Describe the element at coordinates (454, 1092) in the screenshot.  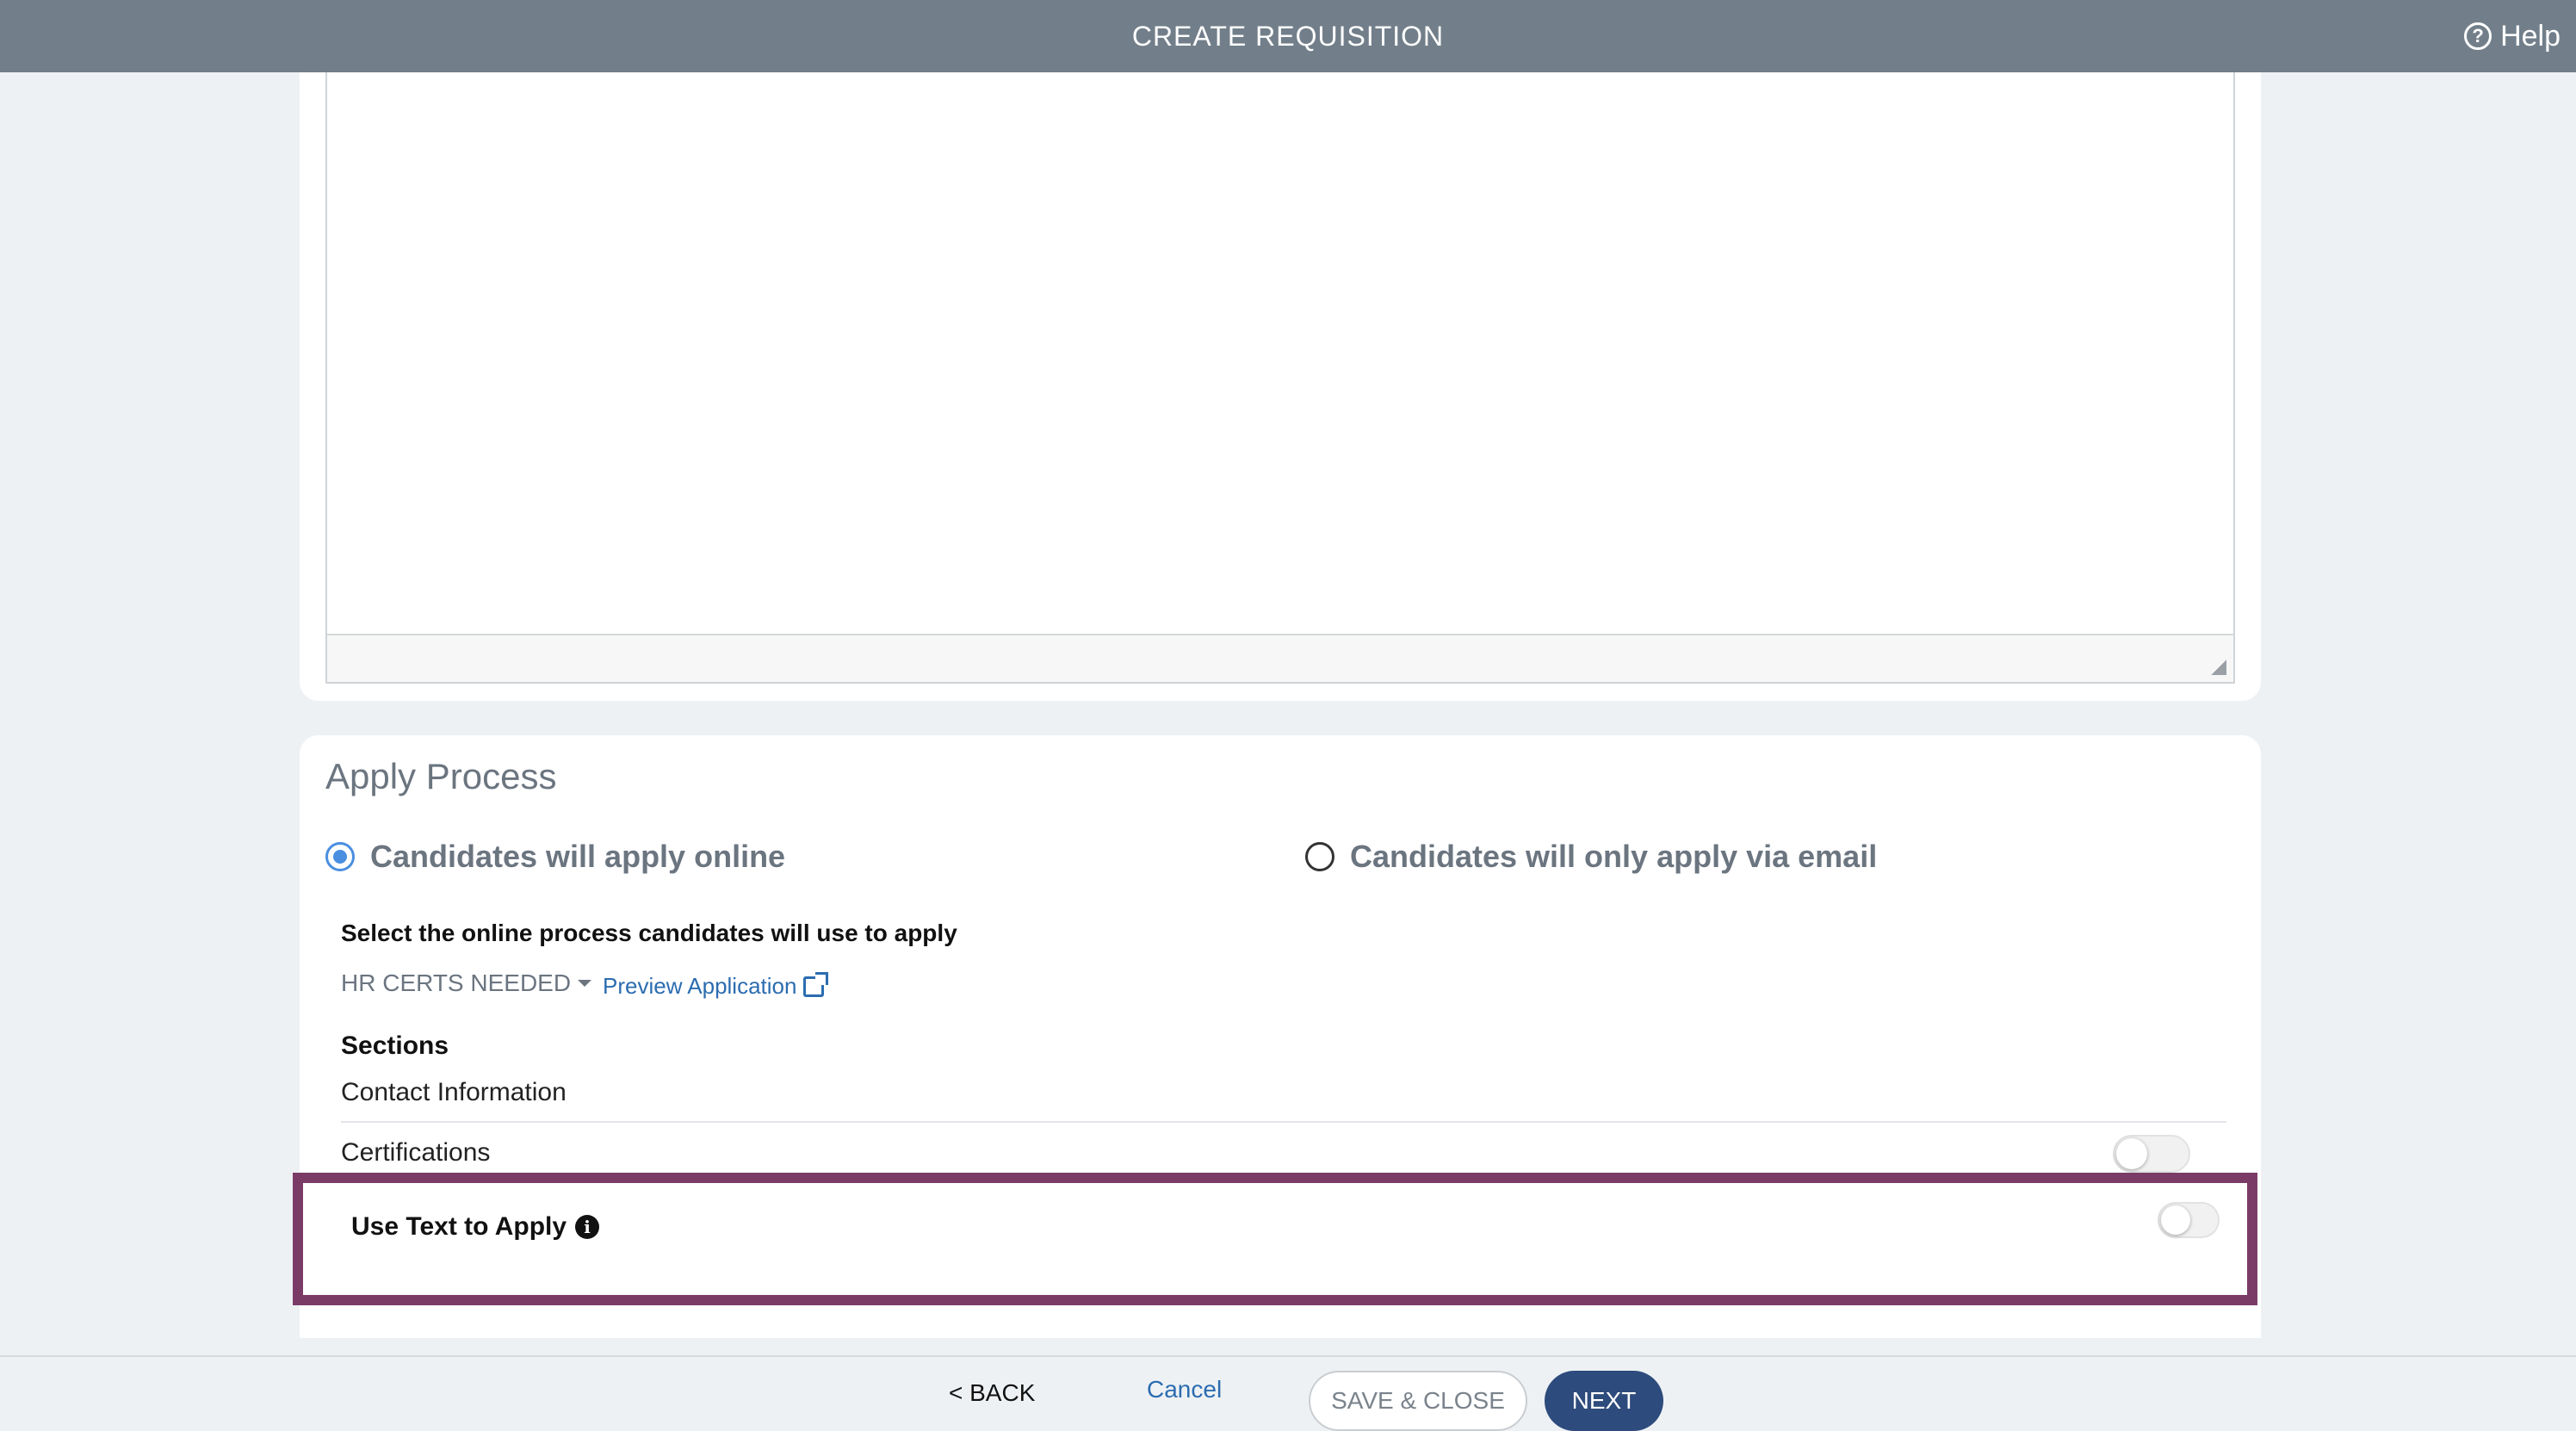
I see `section-contact-label: Contact Information` at that location.